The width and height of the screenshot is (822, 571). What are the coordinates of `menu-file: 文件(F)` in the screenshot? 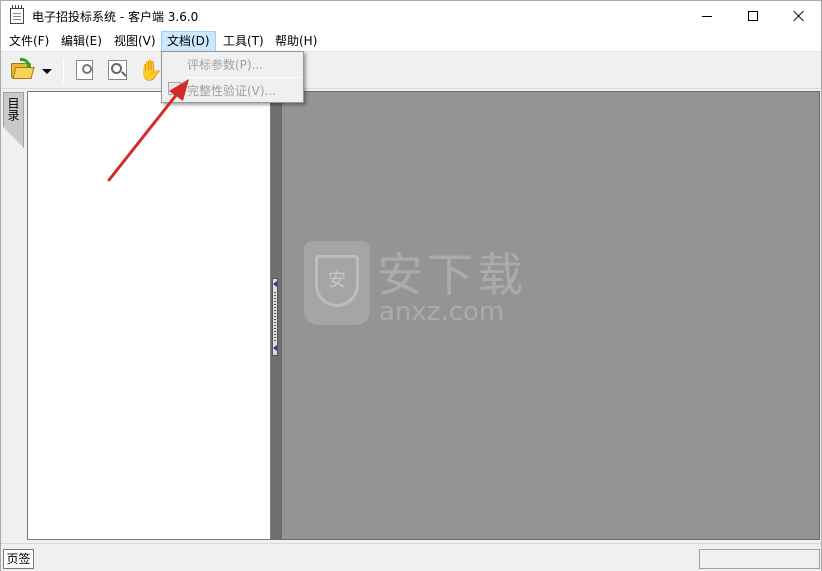 It's located at (29, 41).